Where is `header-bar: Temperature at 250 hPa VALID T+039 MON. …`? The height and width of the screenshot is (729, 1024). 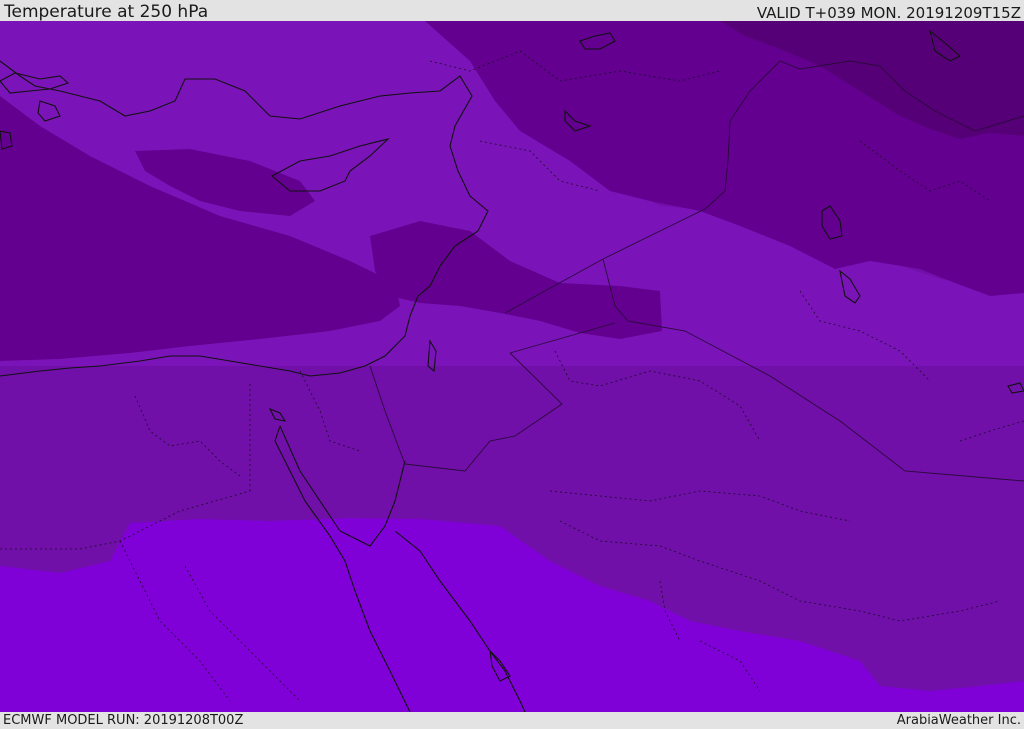 header-bar: Temperature at 250 hPa VALID T+039 MON. … is located at coordinates (512, 10).